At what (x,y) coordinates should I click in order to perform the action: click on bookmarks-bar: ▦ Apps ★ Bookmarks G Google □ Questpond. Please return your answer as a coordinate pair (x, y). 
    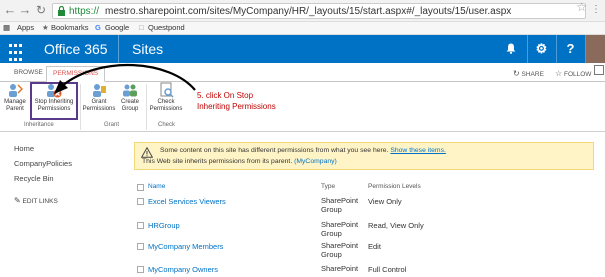
    Looking at the image, I should click on (302, 28).